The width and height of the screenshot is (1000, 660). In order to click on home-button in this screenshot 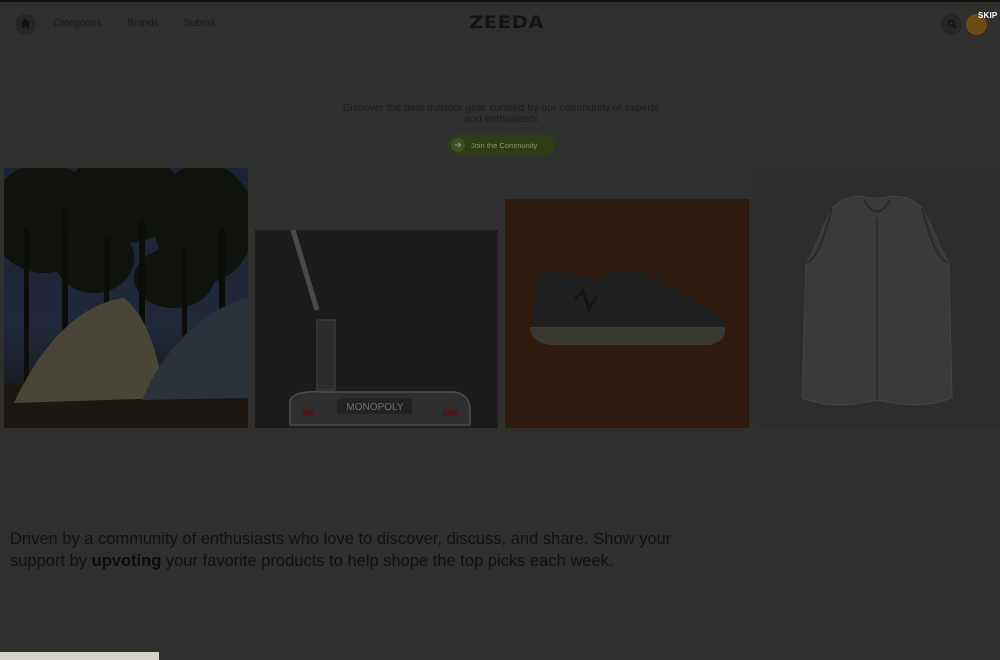, I will do `click(25, 24)`.